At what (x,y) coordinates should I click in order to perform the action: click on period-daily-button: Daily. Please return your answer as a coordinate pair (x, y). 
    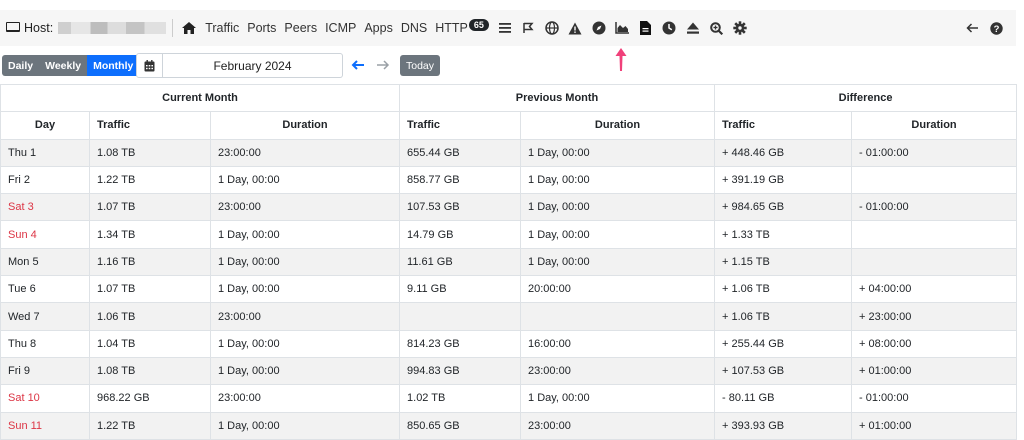
    Looking at the image, I should click on (21, 65).